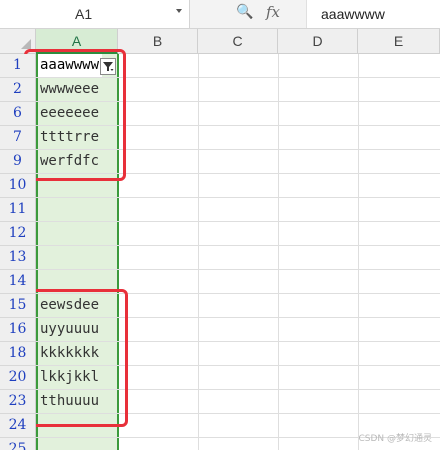  I want to click on row-header-13: 13, so click(18, 258).